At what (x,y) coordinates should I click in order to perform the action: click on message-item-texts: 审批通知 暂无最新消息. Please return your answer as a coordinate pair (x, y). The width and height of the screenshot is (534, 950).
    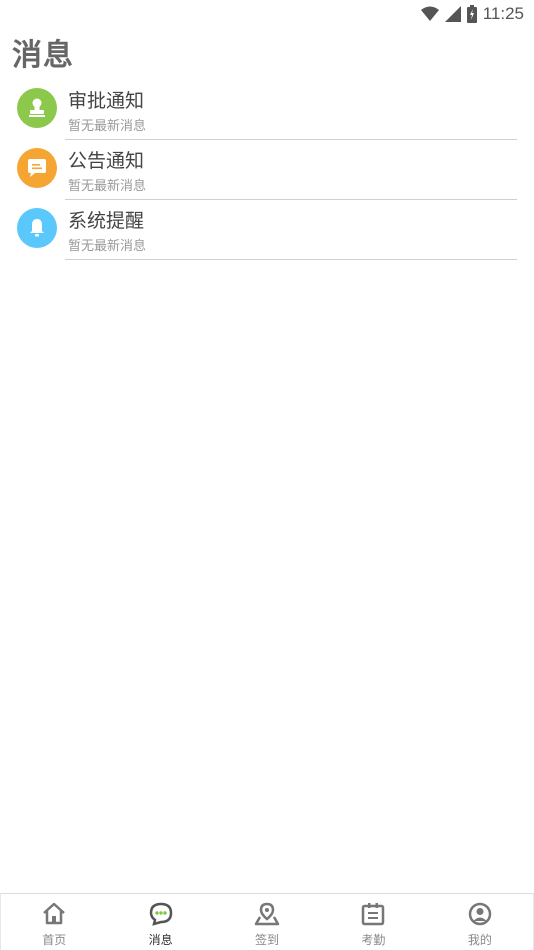
    Looking at the image, I should click on (291, 113).